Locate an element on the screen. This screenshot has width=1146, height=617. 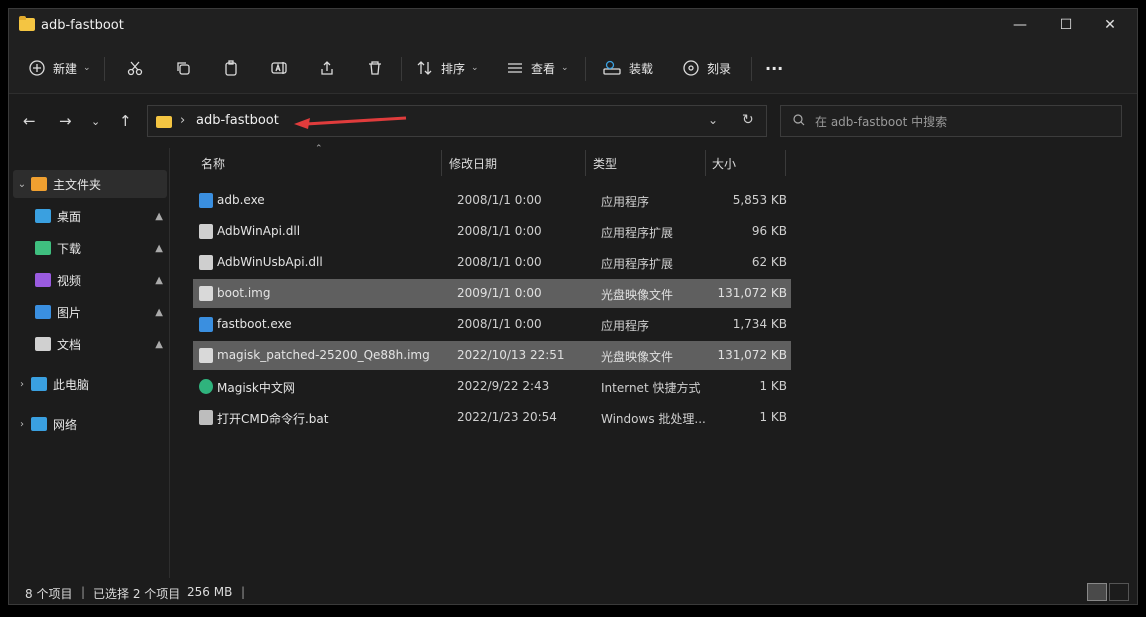
back-icon: ← is located at coordinates (29, 121).